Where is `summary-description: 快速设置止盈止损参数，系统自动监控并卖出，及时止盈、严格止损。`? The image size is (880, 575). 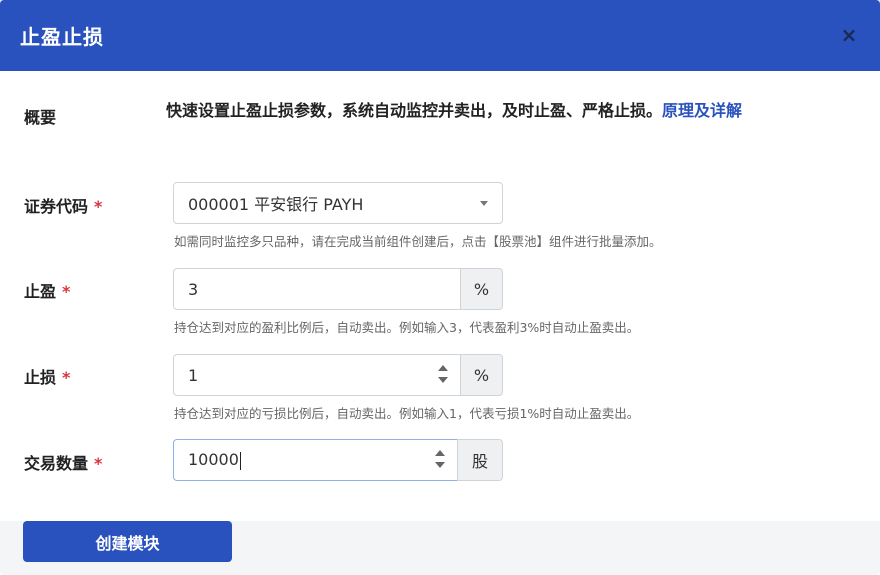
summary-description: 快速设置止盈止损参数，系统自动监控并卖出，及时止盈、严格止损。 is located at coordinates (414, 110).